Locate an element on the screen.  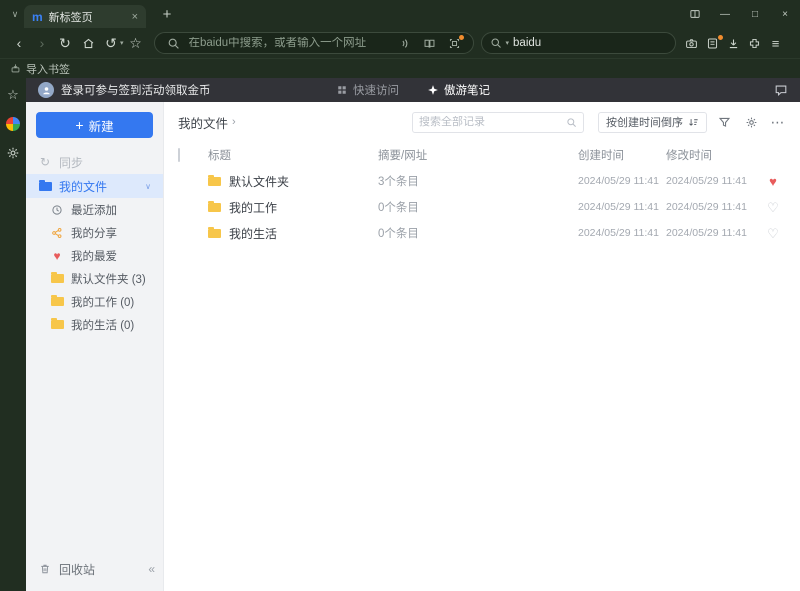
address-bar is located at coordinates (313, 43).